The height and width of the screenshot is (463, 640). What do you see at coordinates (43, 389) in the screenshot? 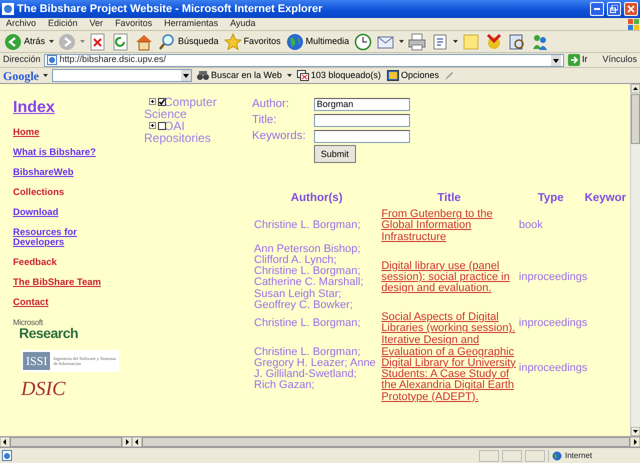
I see `dsic-logo: DSIC` at bounding box center [43, 389].